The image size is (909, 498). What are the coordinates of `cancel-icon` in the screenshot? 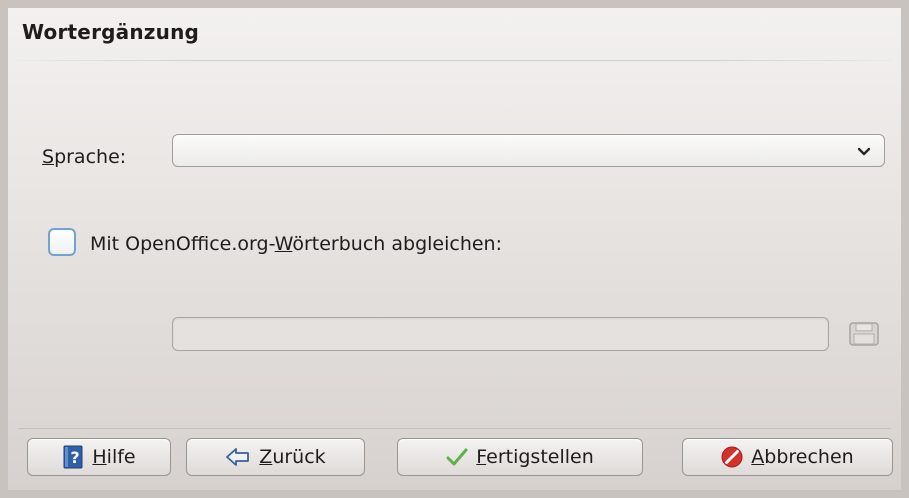 It's located at (732, 457).